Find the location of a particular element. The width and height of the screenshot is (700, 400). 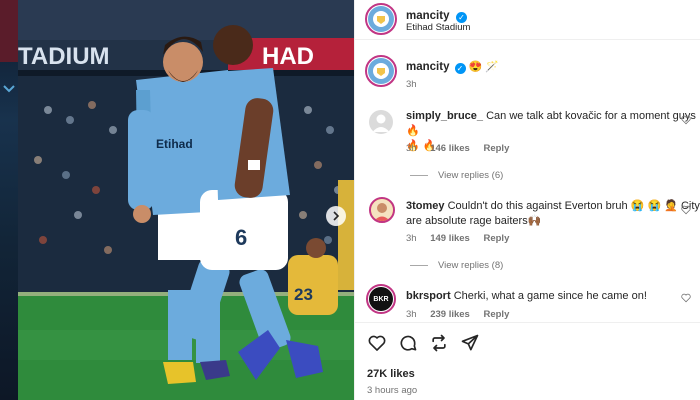

comment-2-heart-icon is located at coordinates (686, 210).